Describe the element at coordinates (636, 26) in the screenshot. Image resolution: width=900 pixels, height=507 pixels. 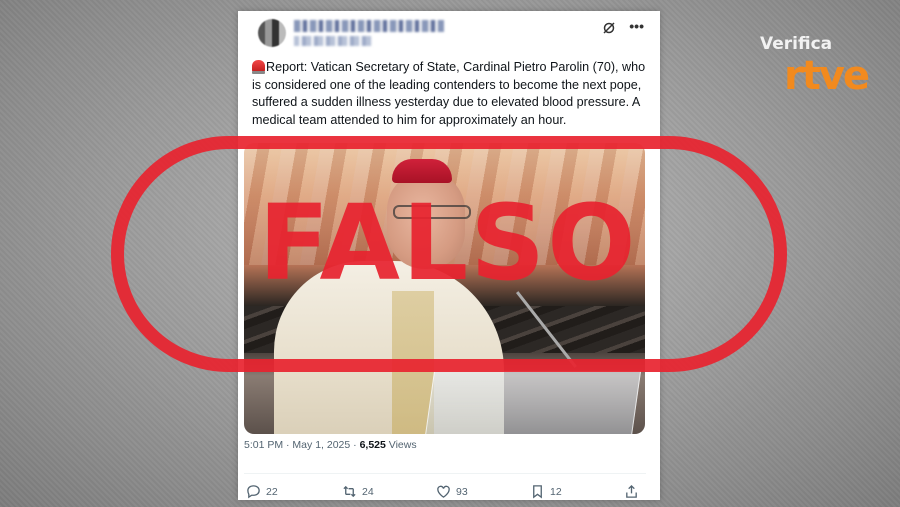
I see `more-options-icon: •••` at that location.